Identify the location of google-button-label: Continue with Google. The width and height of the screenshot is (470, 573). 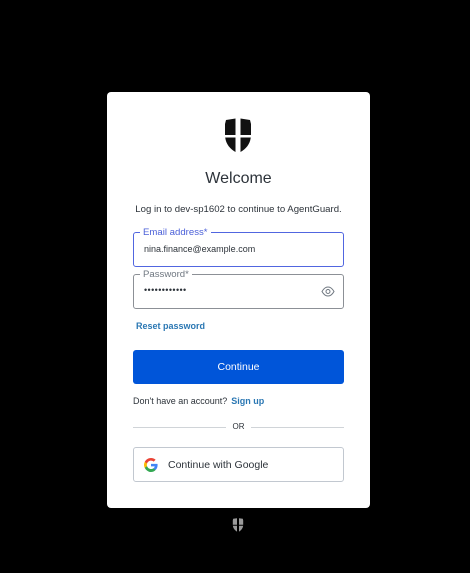
(218, 465).